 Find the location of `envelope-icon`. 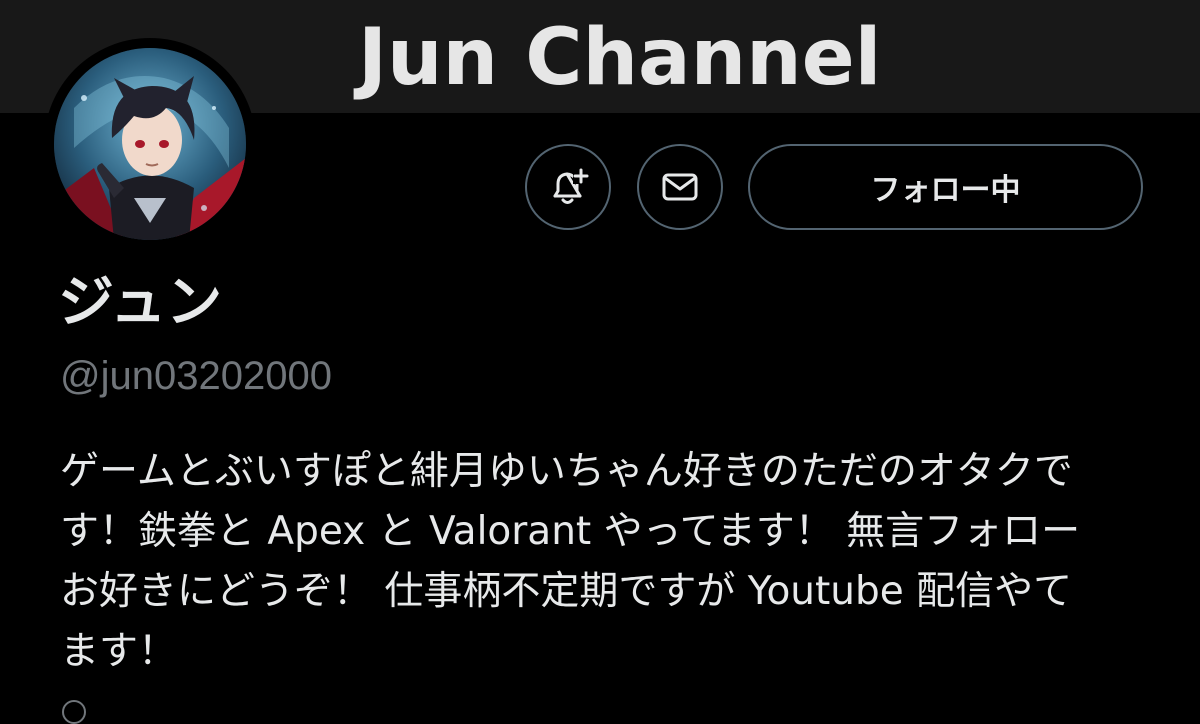

envelope-icon is located at coordinates (680, 187).